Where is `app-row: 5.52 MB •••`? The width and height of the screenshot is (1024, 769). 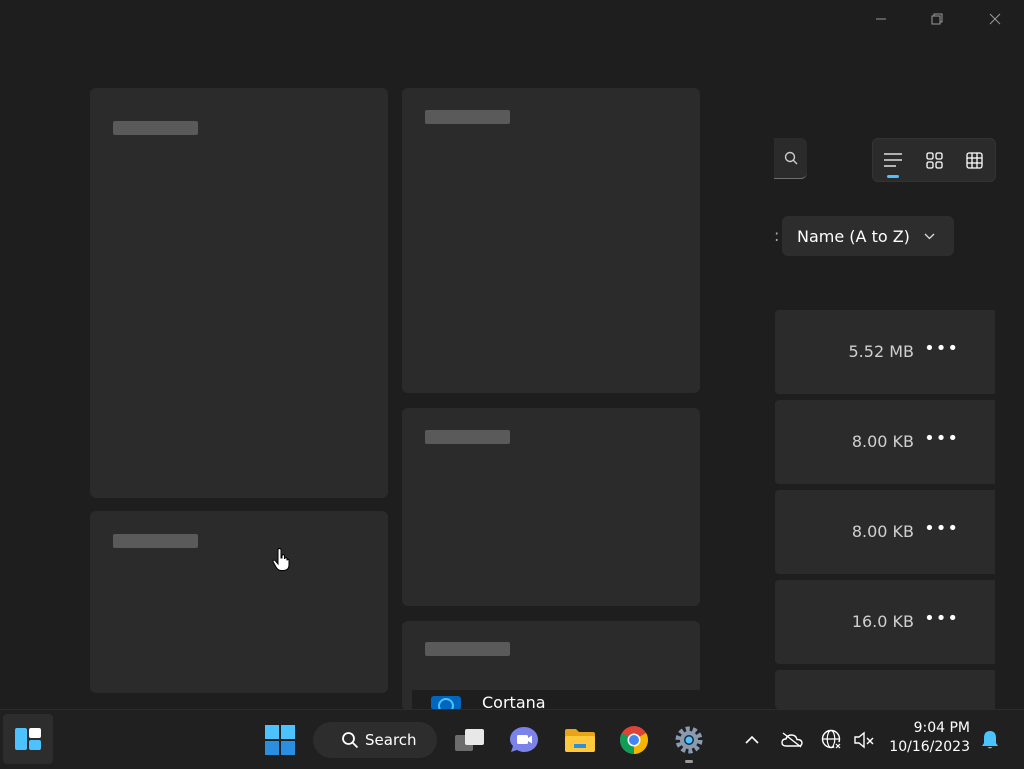
app-row: 5.52 MB ••• is located at coordinates (885, 352).